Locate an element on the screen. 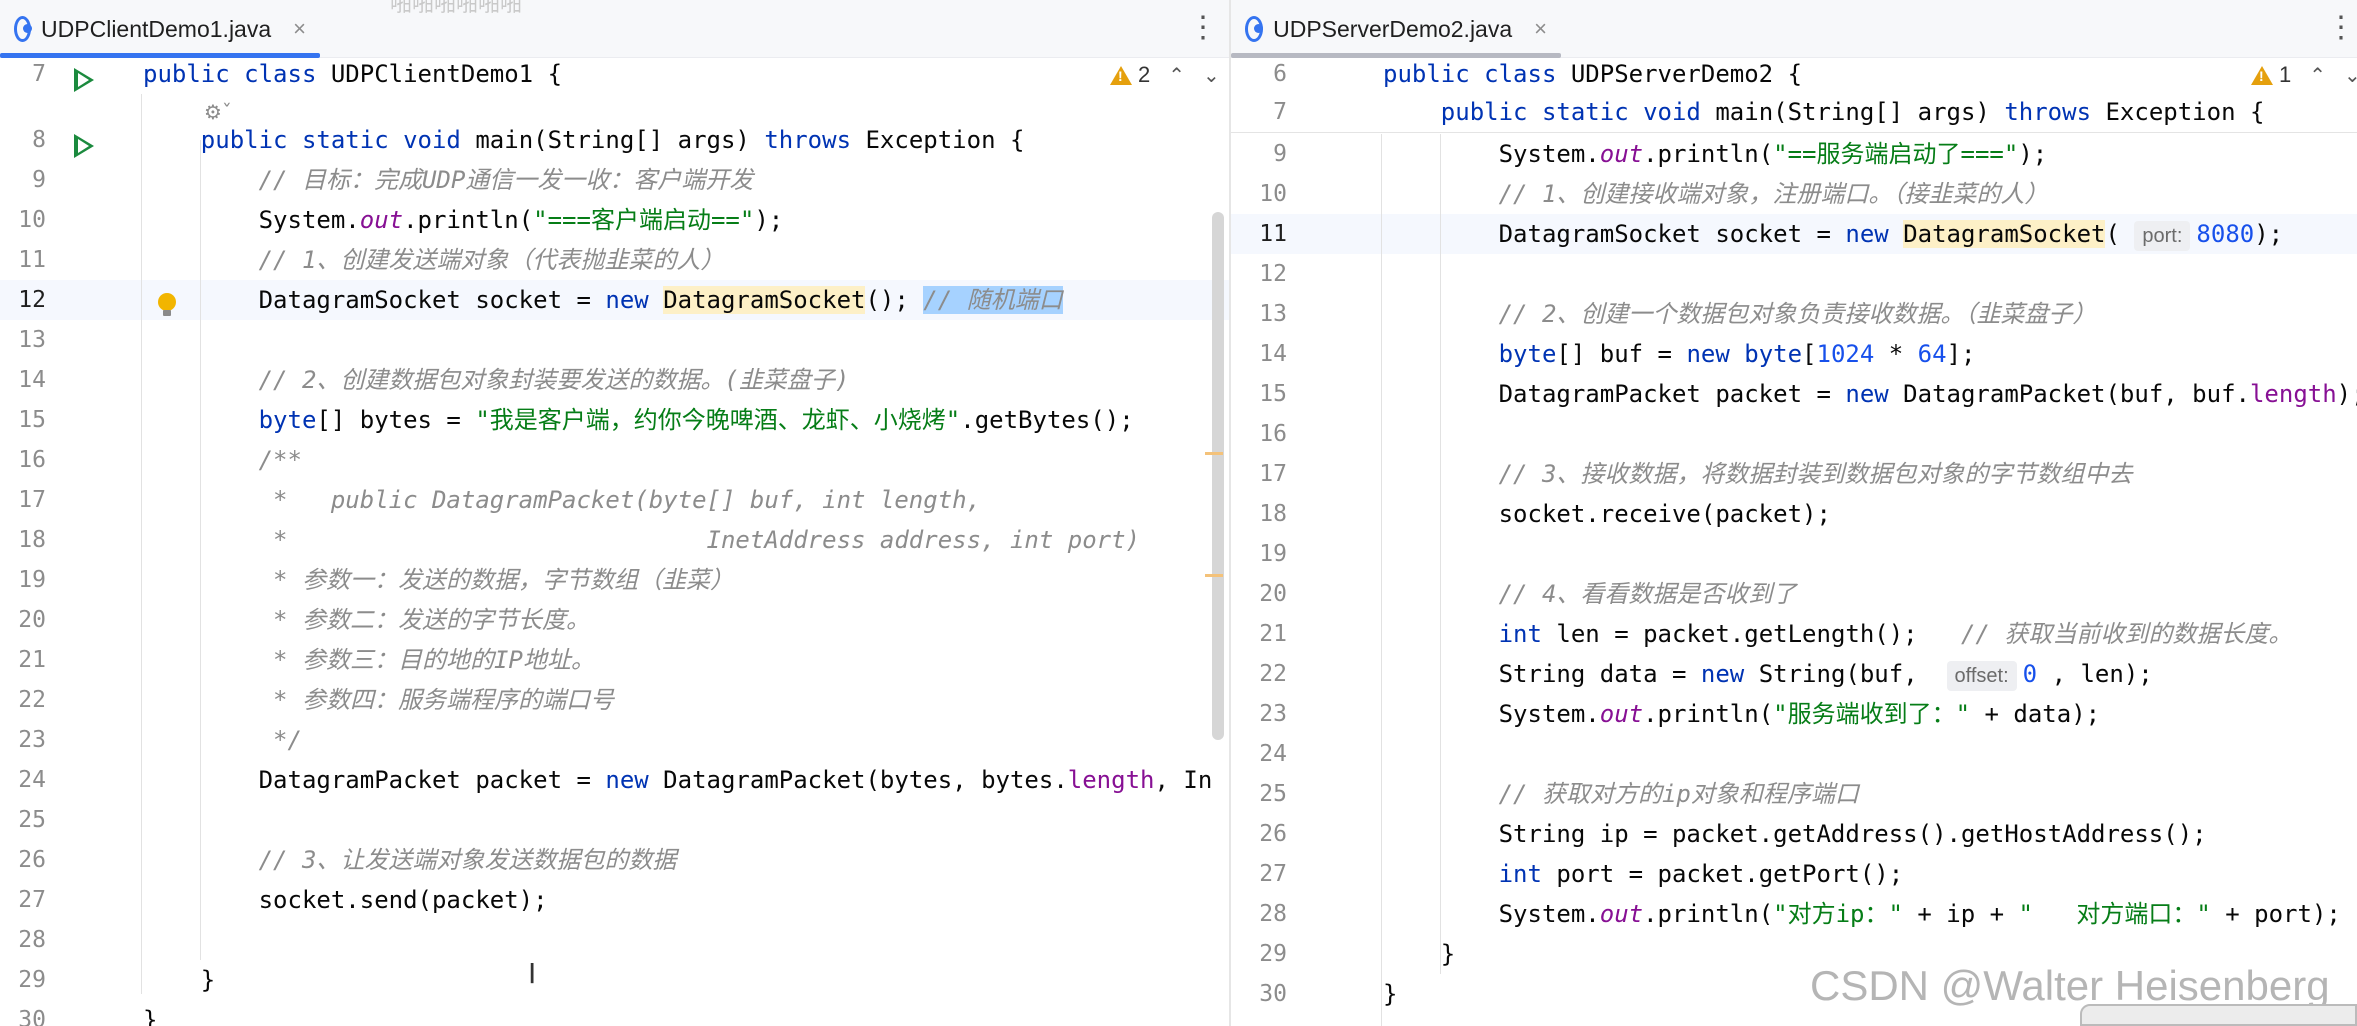 This screenshot has height=1026, width=2357. code-line: 27 socket.send(packet); is located at coordinates (614, 900).